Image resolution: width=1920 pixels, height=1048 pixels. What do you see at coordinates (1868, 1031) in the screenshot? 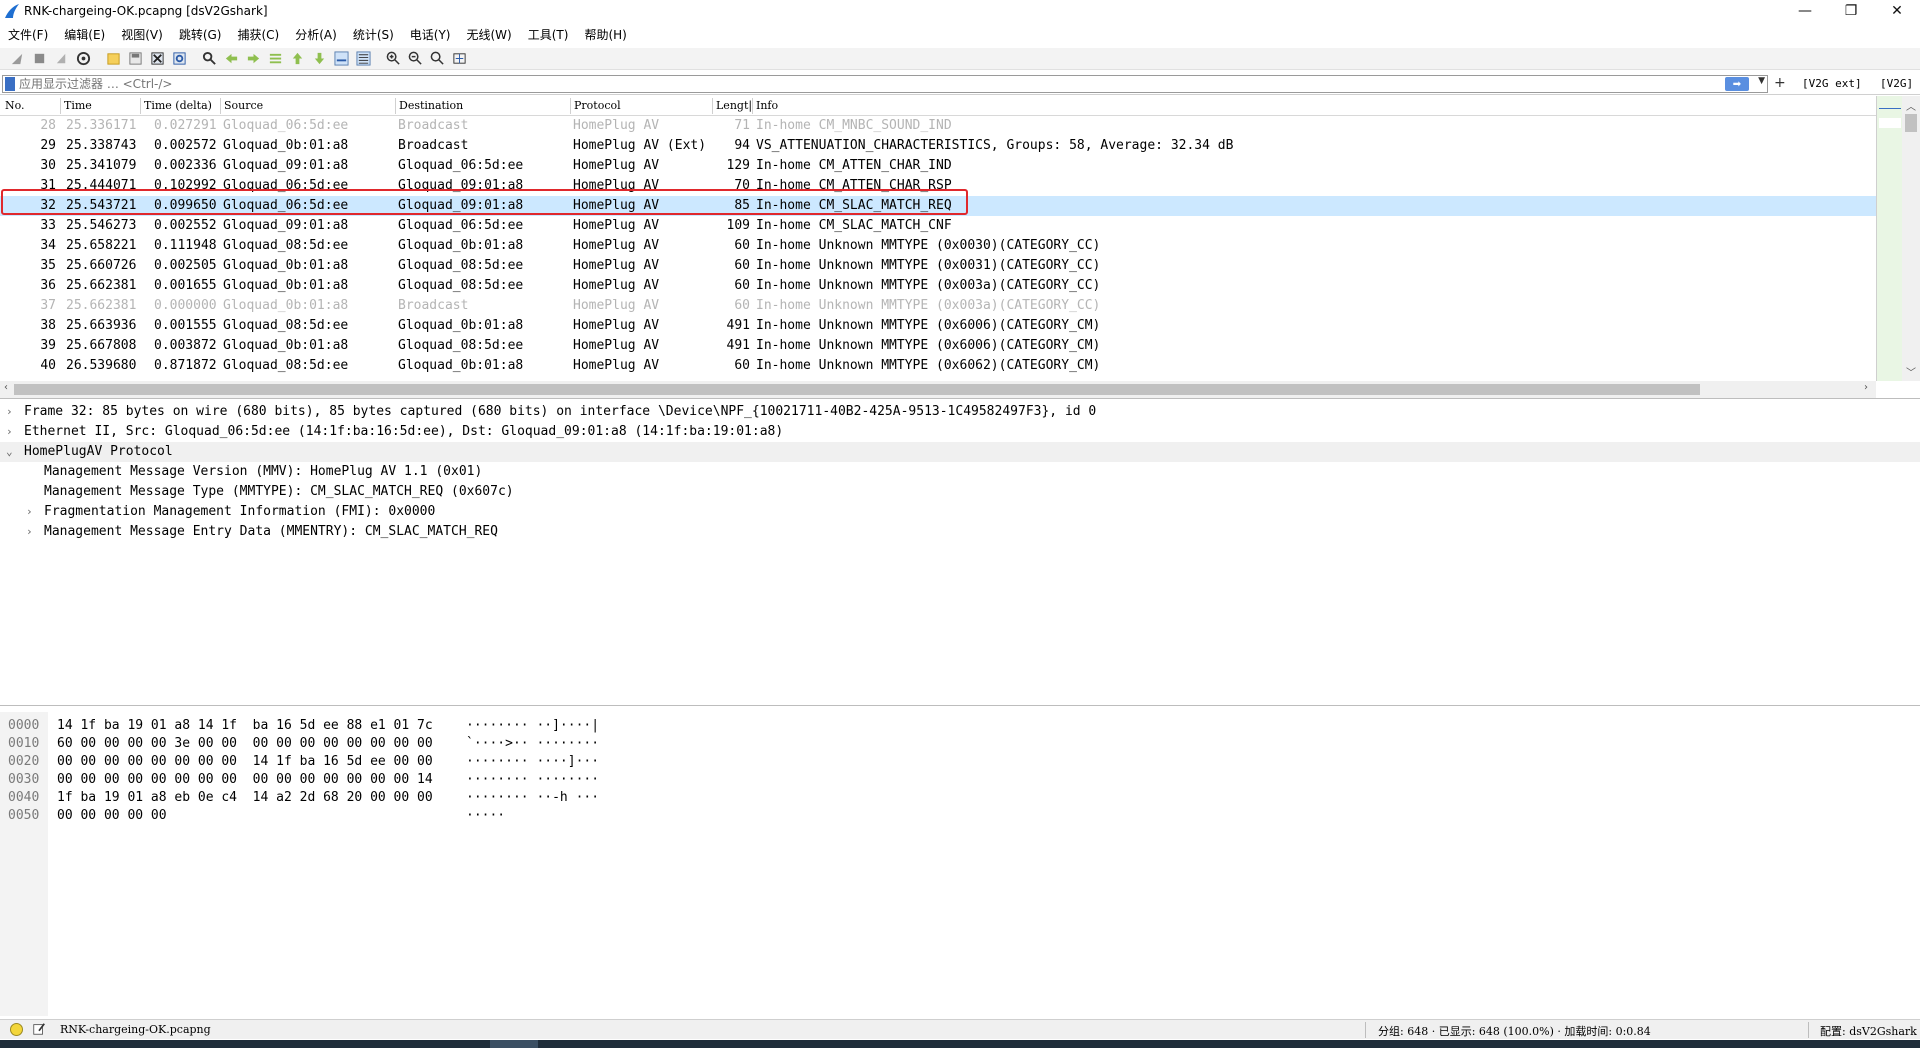
I see `status-profile: 配置: dsV2Gshark` at bounding box center [1868, 1031].